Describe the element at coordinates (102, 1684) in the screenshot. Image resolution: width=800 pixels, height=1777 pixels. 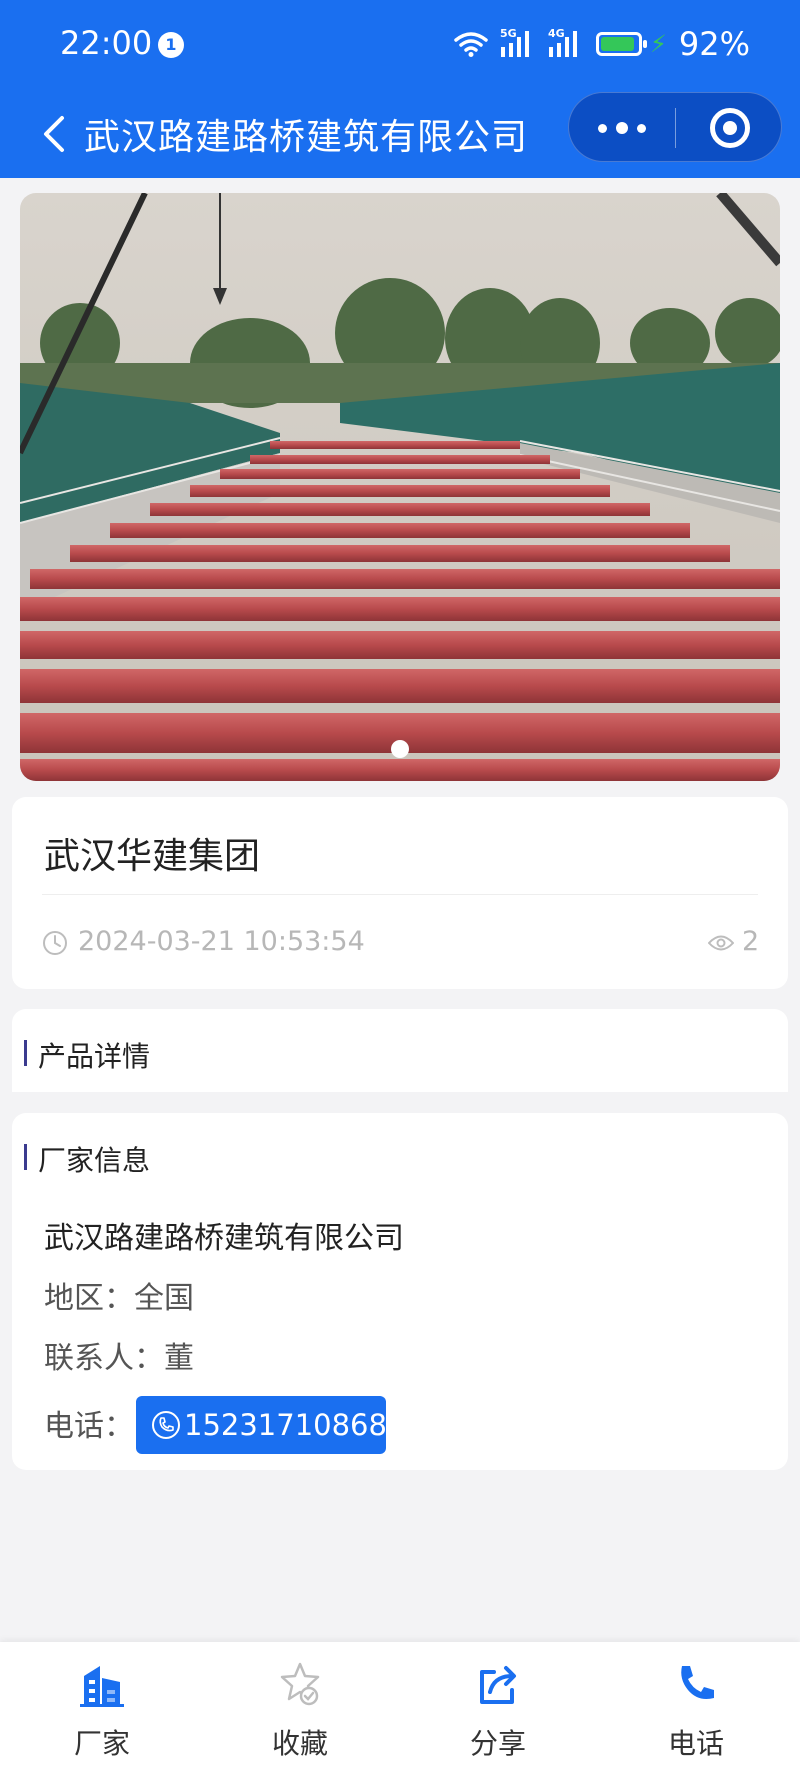
I see `building-icon` at that location.